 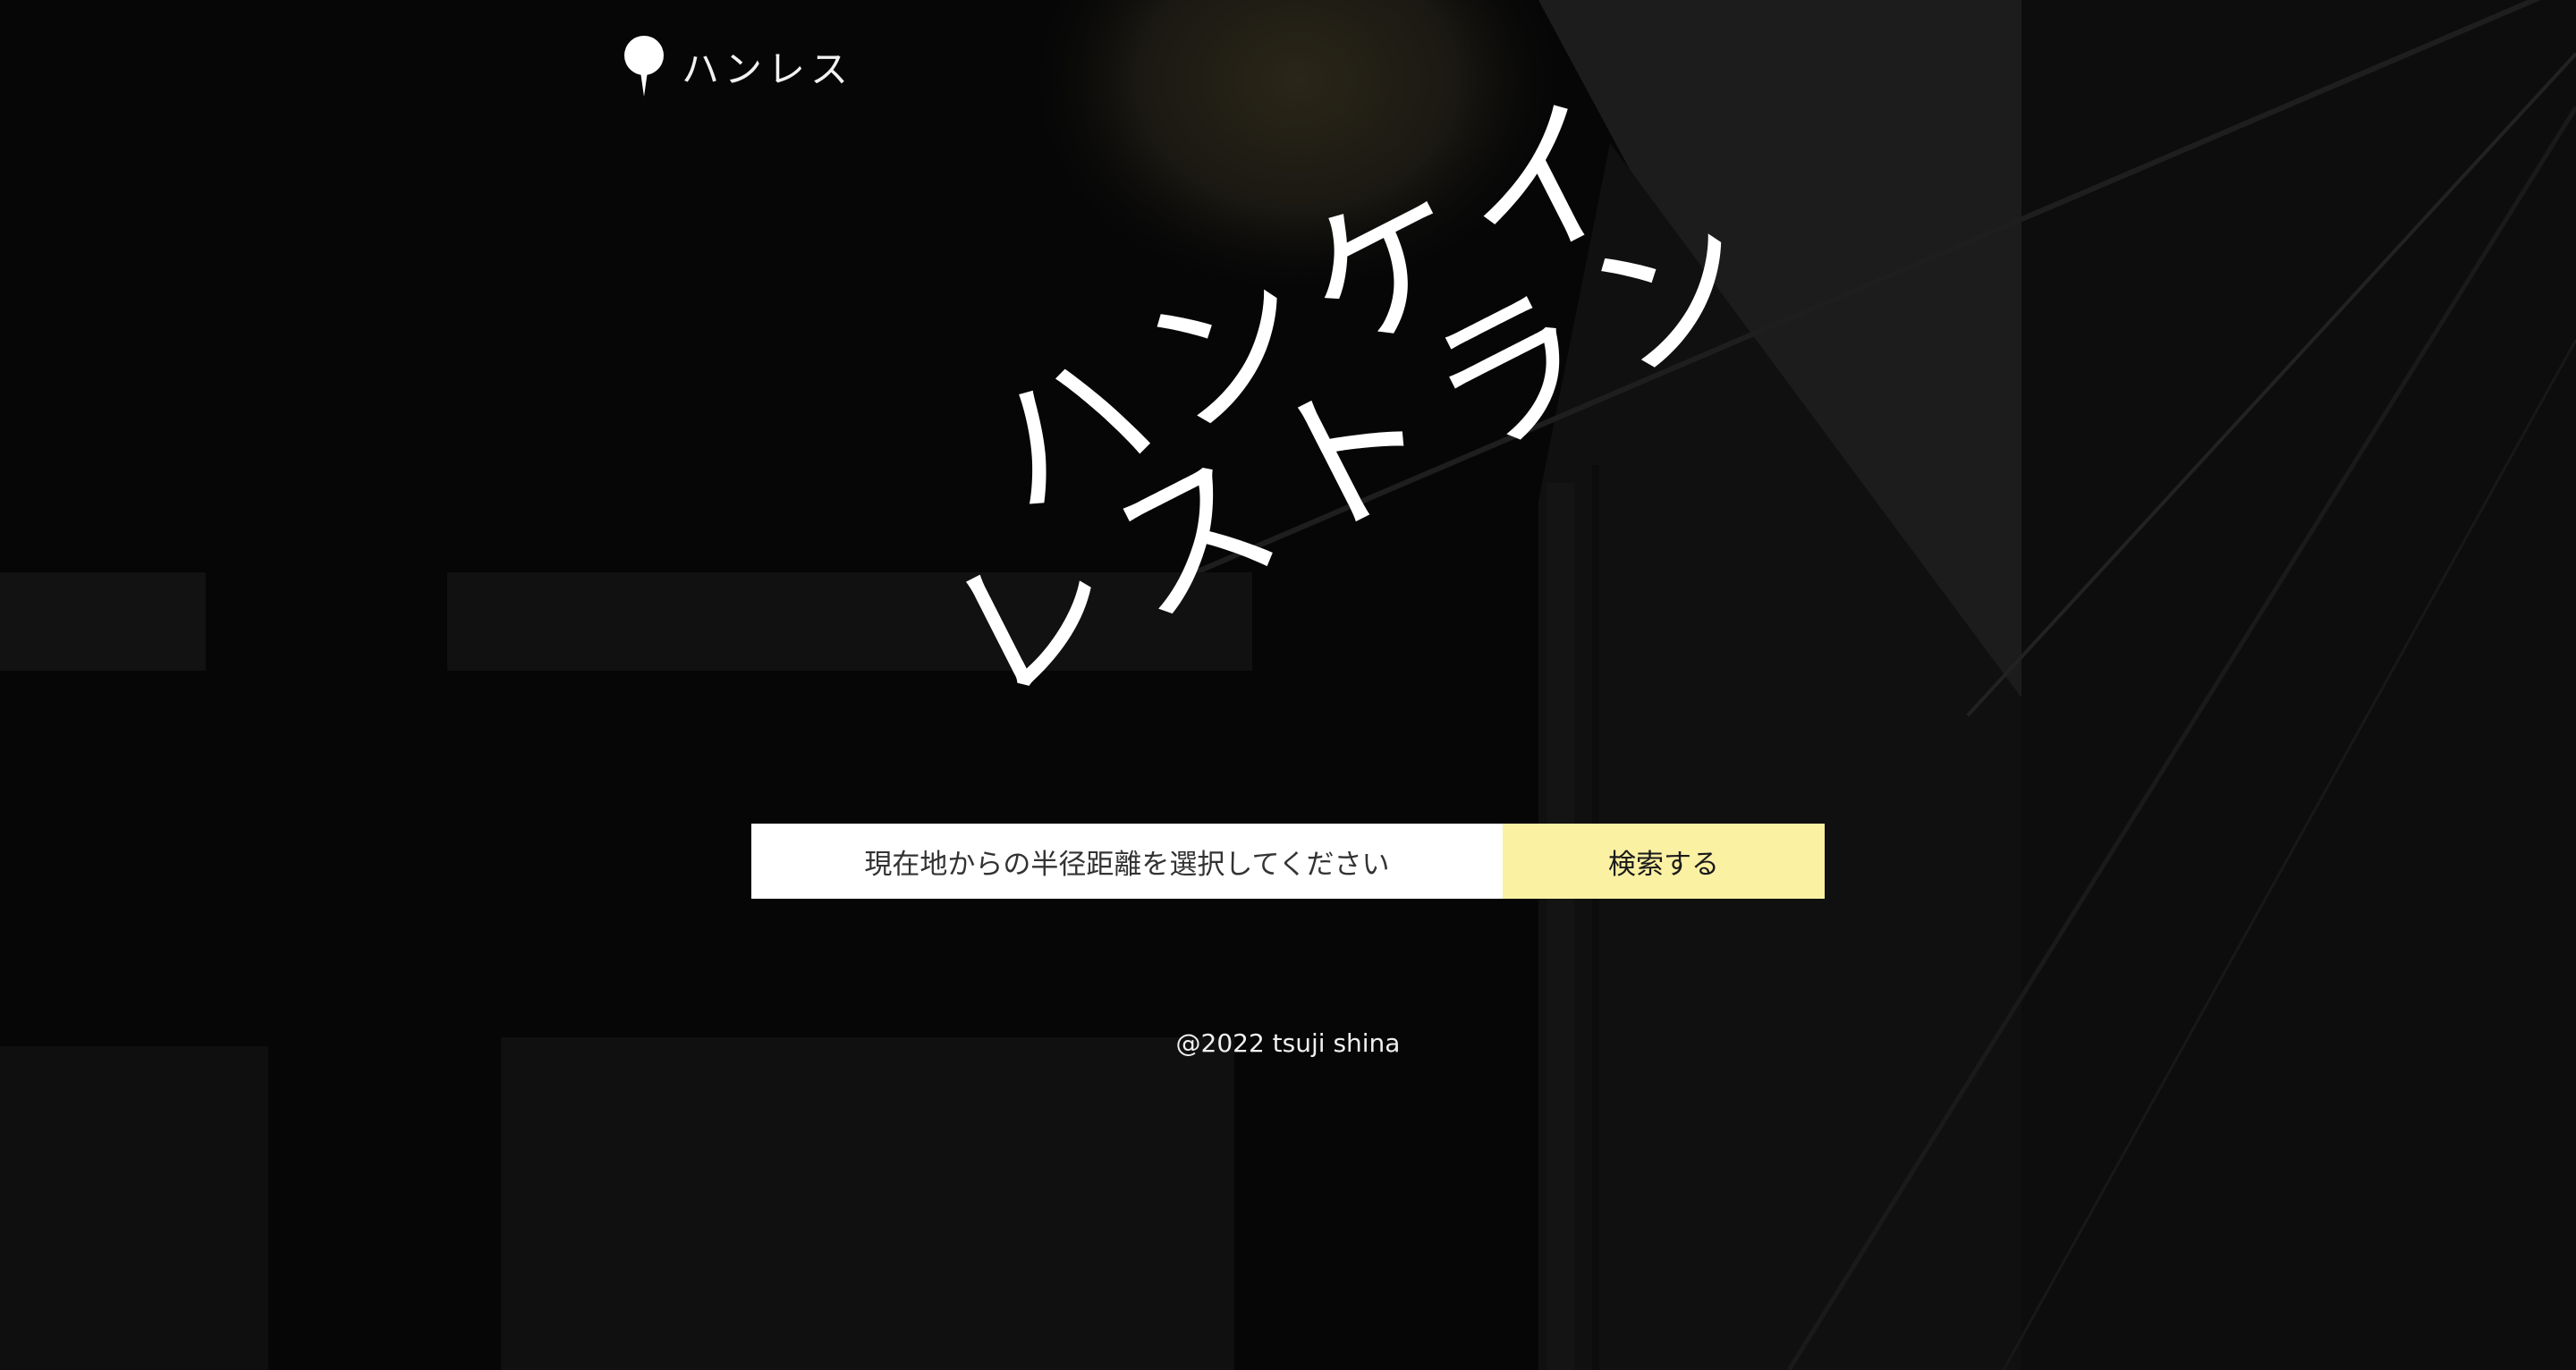 I want to click on map-pin-icon, so click(x=644, y=66).